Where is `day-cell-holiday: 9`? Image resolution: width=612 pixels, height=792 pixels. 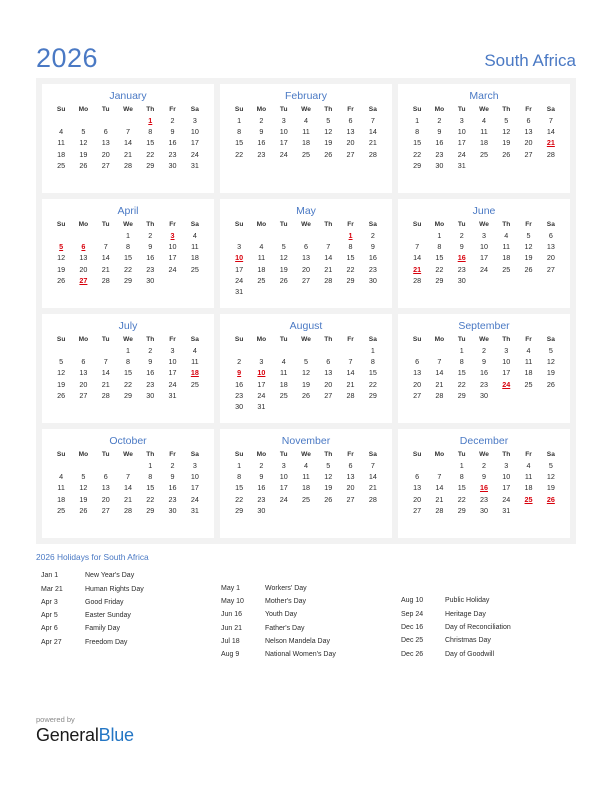
day-cell-holiday: 9 is located at coordinates (239, 372).